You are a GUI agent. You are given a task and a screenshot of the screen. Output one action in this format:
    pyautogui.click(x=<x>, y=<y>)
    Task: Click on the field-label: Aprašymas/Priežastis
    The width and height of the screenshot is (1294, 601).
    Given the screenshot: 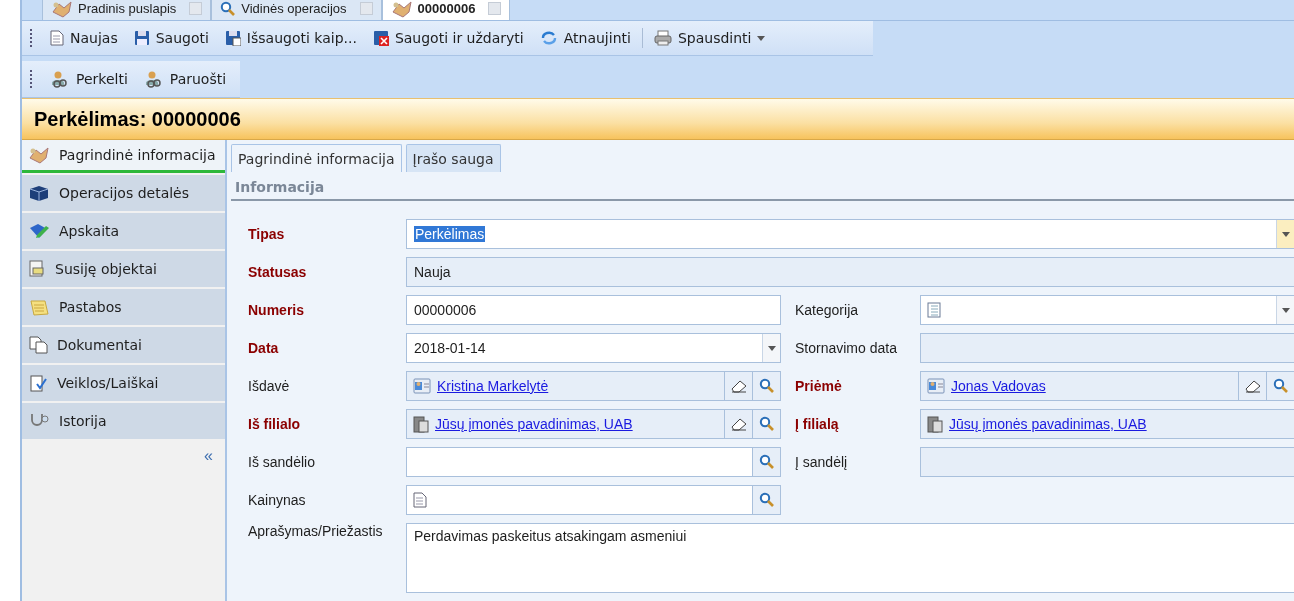 What is the action you would take?
    pyautogui.click(x=316, y=531)
    